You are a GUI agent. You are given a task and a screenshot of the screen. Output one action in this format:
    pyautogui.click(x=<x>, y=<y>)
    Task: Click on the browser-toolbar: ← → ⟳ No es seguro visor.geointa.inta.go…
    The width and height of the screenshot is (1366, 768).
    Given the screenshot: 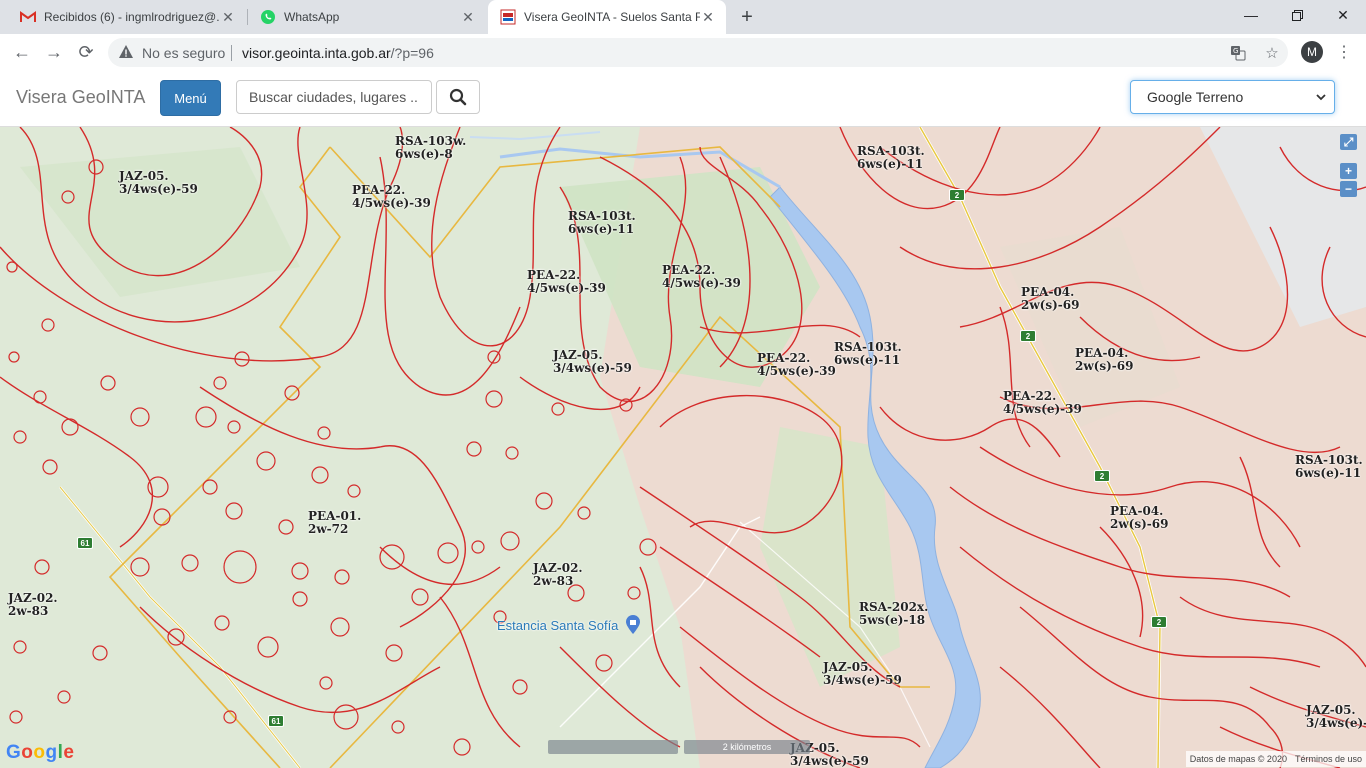 What is the action you would take?
    pyautogui.click(x=683, y=53)
    